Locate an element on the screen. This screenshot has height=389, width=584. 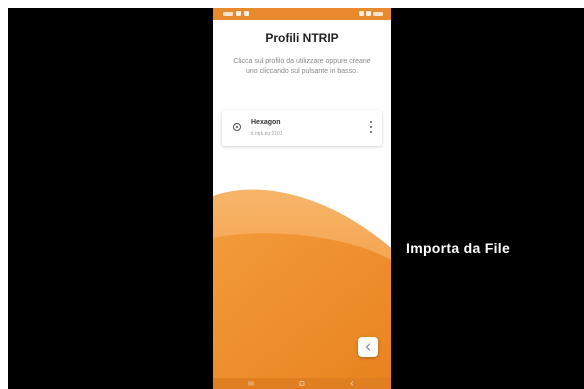
video-caption: Importa da File is located at coordinates (458, 248).